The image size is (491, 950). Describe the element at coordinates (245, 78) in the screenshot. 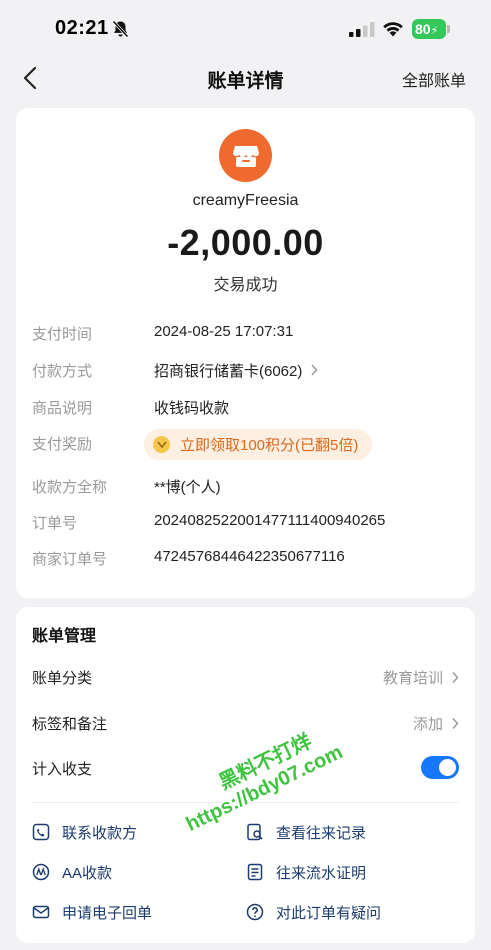

I see `nav-header: 账单详情 全部账单` at that location.